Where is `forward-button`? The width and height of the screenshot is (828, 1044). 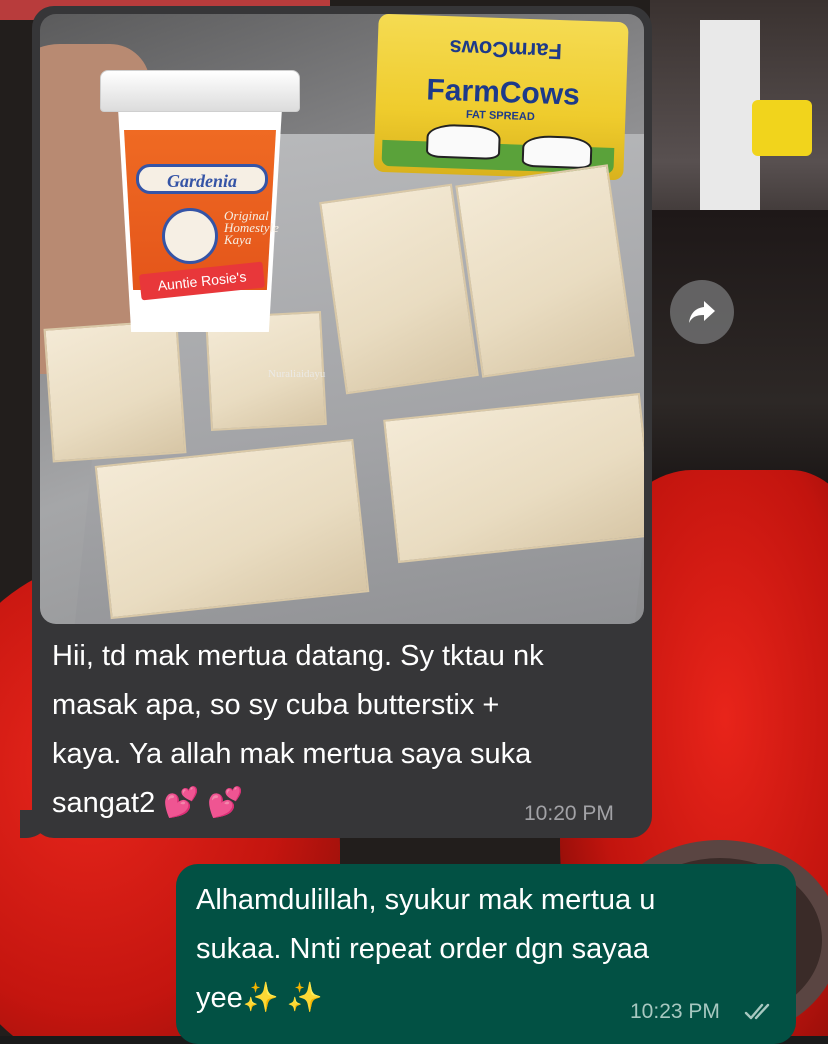 forward-button is located at coordinates (702, 312).